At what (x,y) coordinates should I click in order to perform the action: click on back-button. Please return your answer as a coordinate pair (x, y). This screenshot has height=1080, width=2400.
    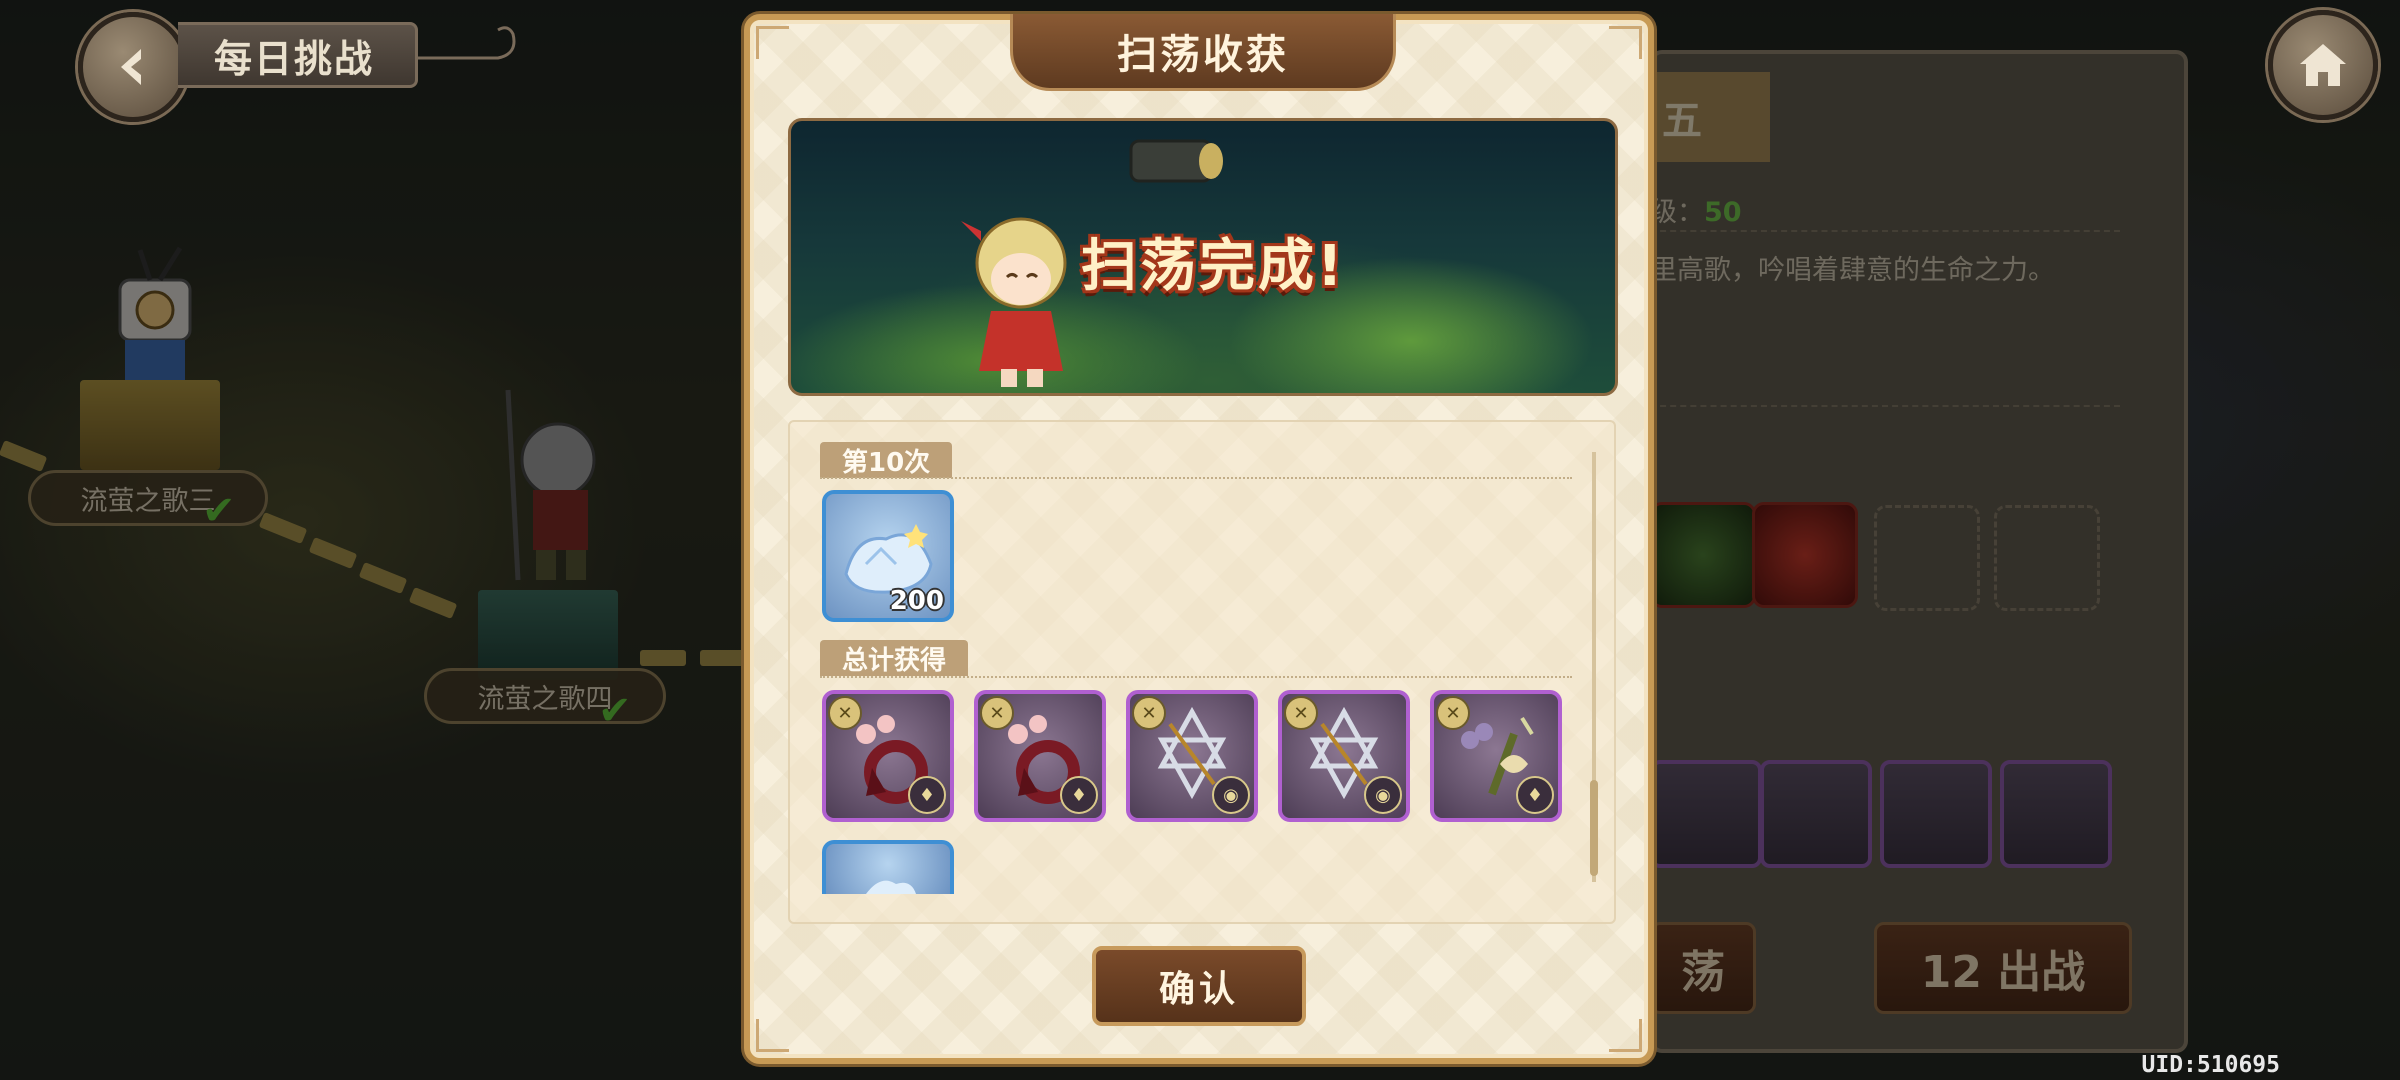
    Looking at the image, I should click on (133, 67).